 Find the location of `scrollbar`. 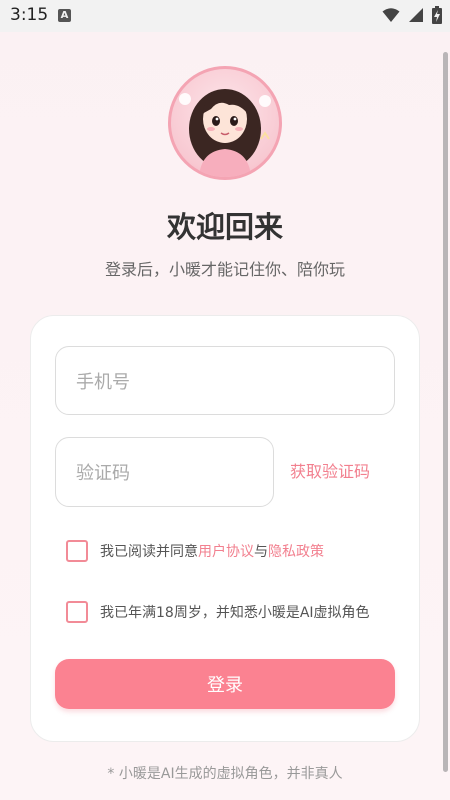

scrollbar is located at coordinates (445, 412).